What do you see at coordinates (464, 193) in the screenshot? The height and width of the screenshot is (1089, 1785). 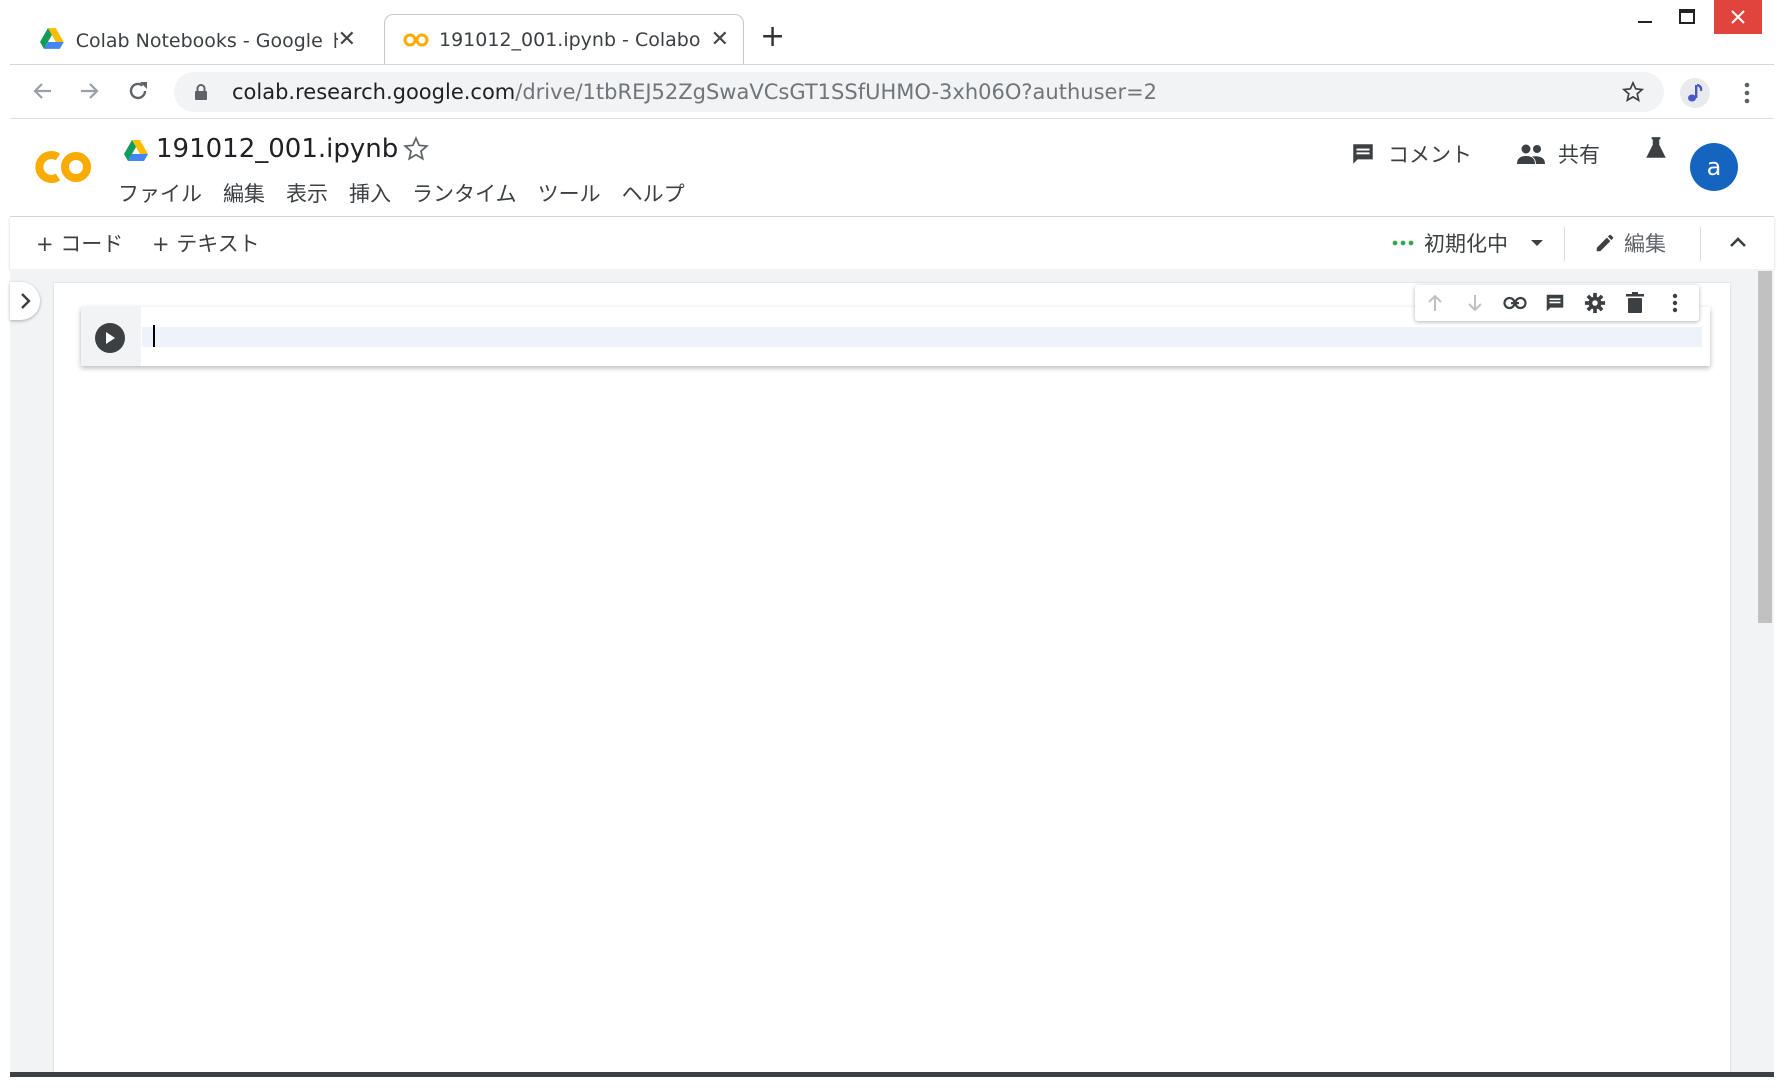 I see `menu-runtime: ランタイム` at bounding box center [464, 193].